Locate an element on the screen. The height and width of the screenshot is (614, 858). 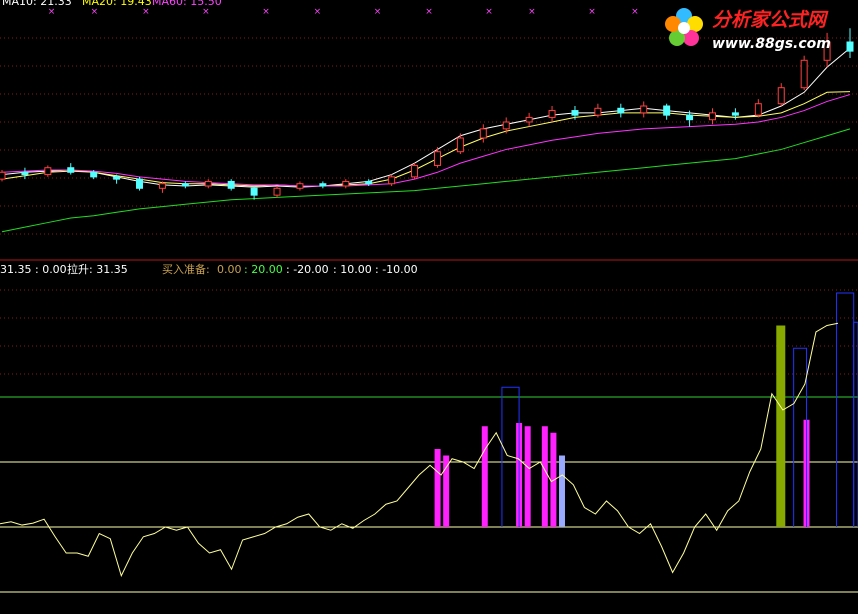
lower-panel-grid is located at coordinates (429, 332).